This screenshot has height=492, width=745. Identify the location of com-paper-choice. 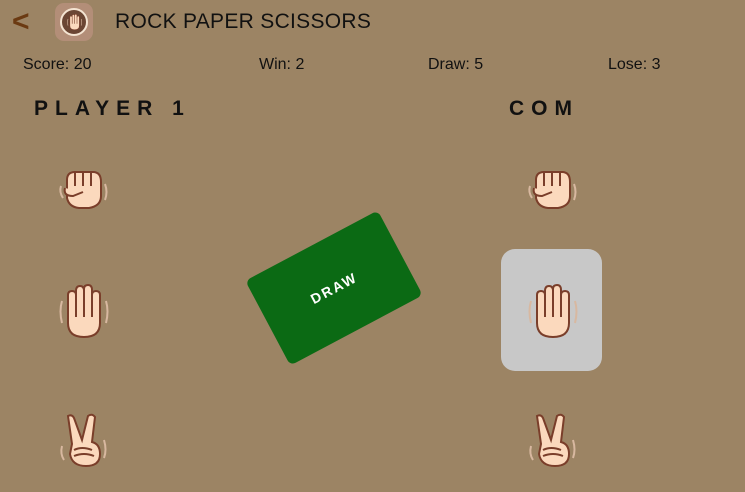
(551, 311).